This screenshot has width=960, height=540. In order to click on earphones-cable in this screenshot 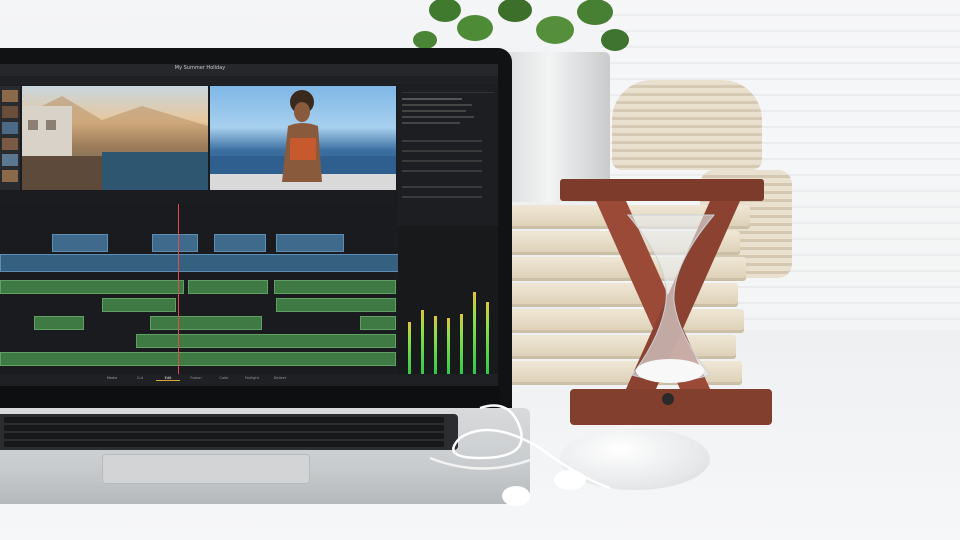, I will do `click(520, 455)`.